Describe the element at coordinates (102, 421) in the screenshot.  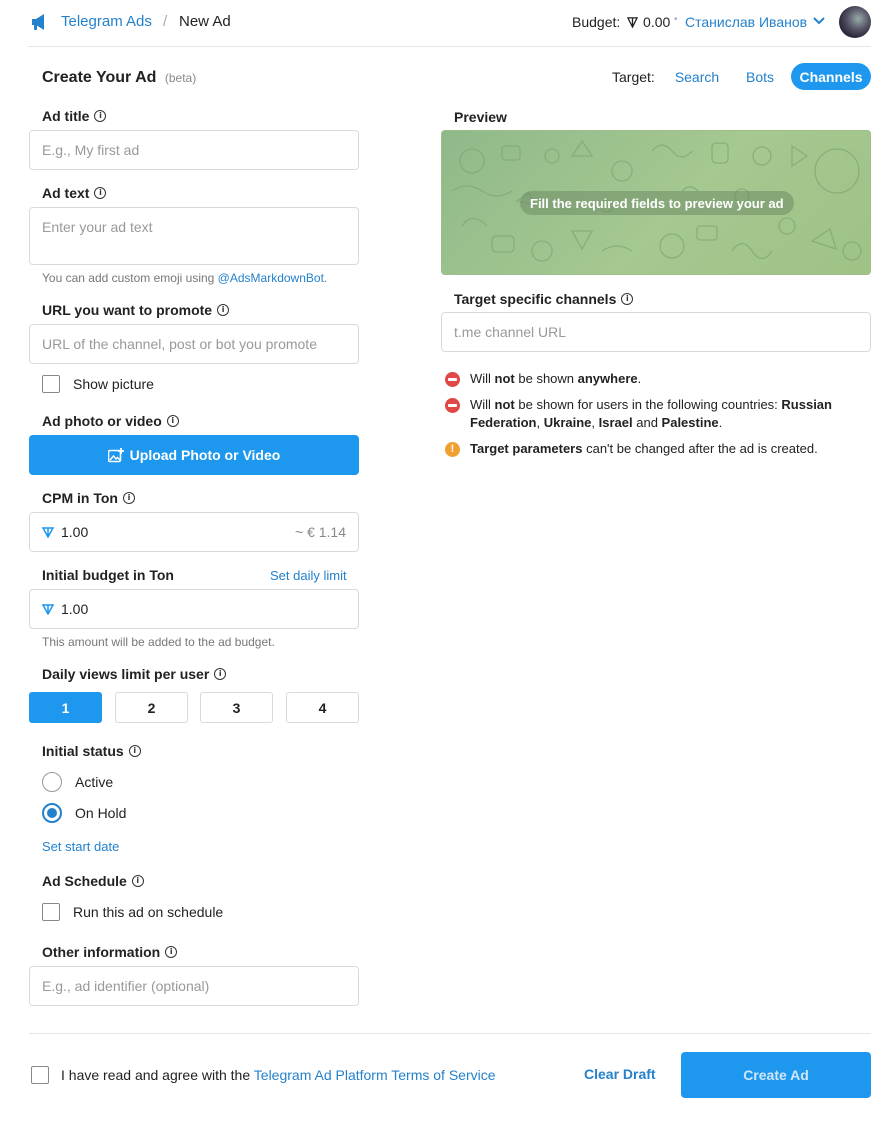
I see `media-label-text: Ad photo or video` at that location.